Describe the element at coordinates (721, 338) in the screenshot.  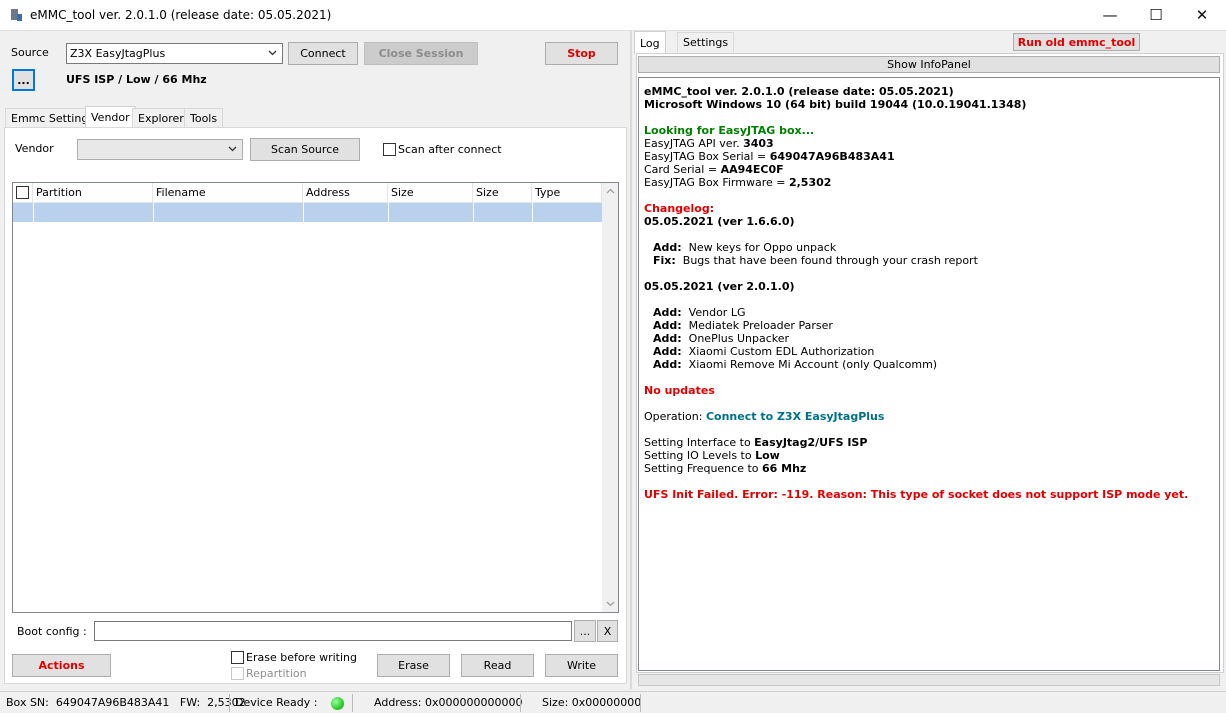
I see `log-line: Add: OnePlus Unpacker` at that location.